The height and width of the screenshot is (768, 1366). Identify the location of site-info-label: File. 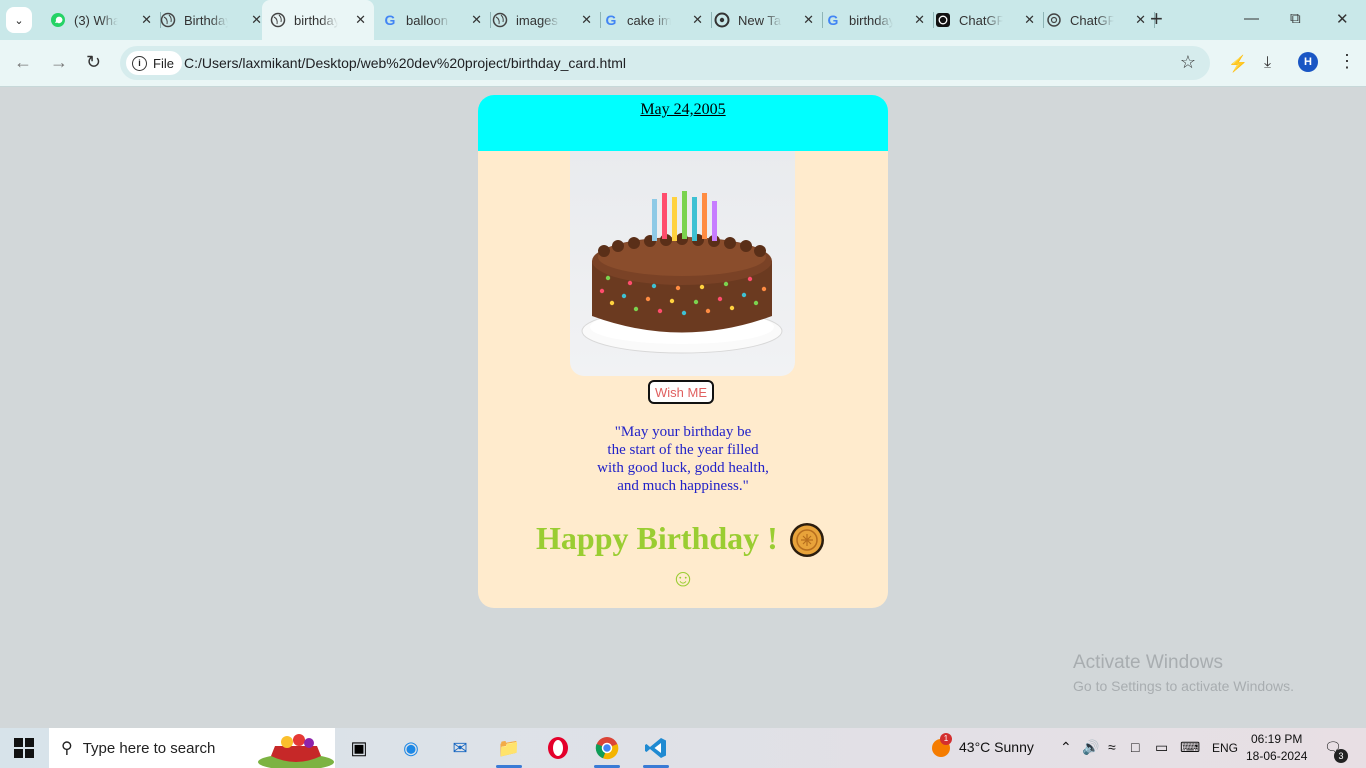
(163, 63).